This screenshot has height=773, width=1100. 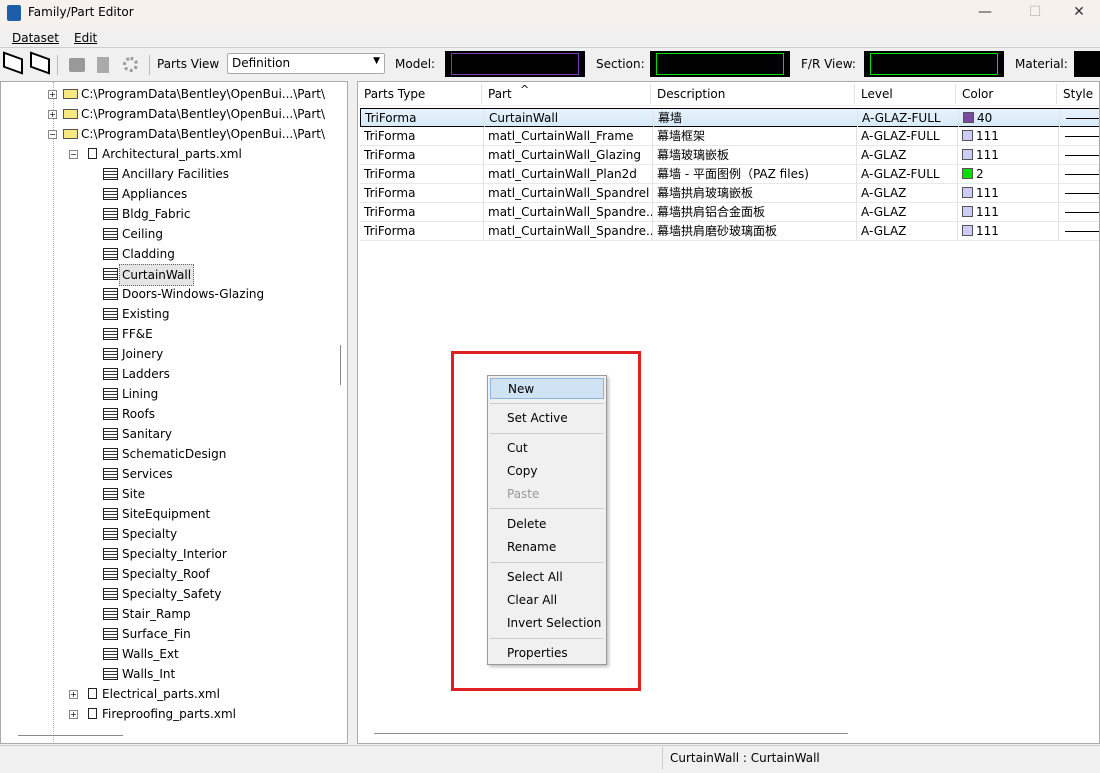 I want to click on toolbar-divider, so click(x=57, y=65).